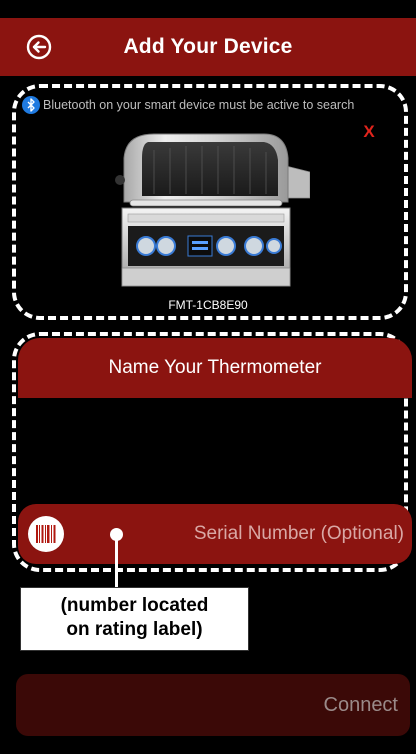  What do you see at coordinates (134, 629) in the screenshot?
I see `note-line-2: on rating label)` at bounding box center [134, 629].